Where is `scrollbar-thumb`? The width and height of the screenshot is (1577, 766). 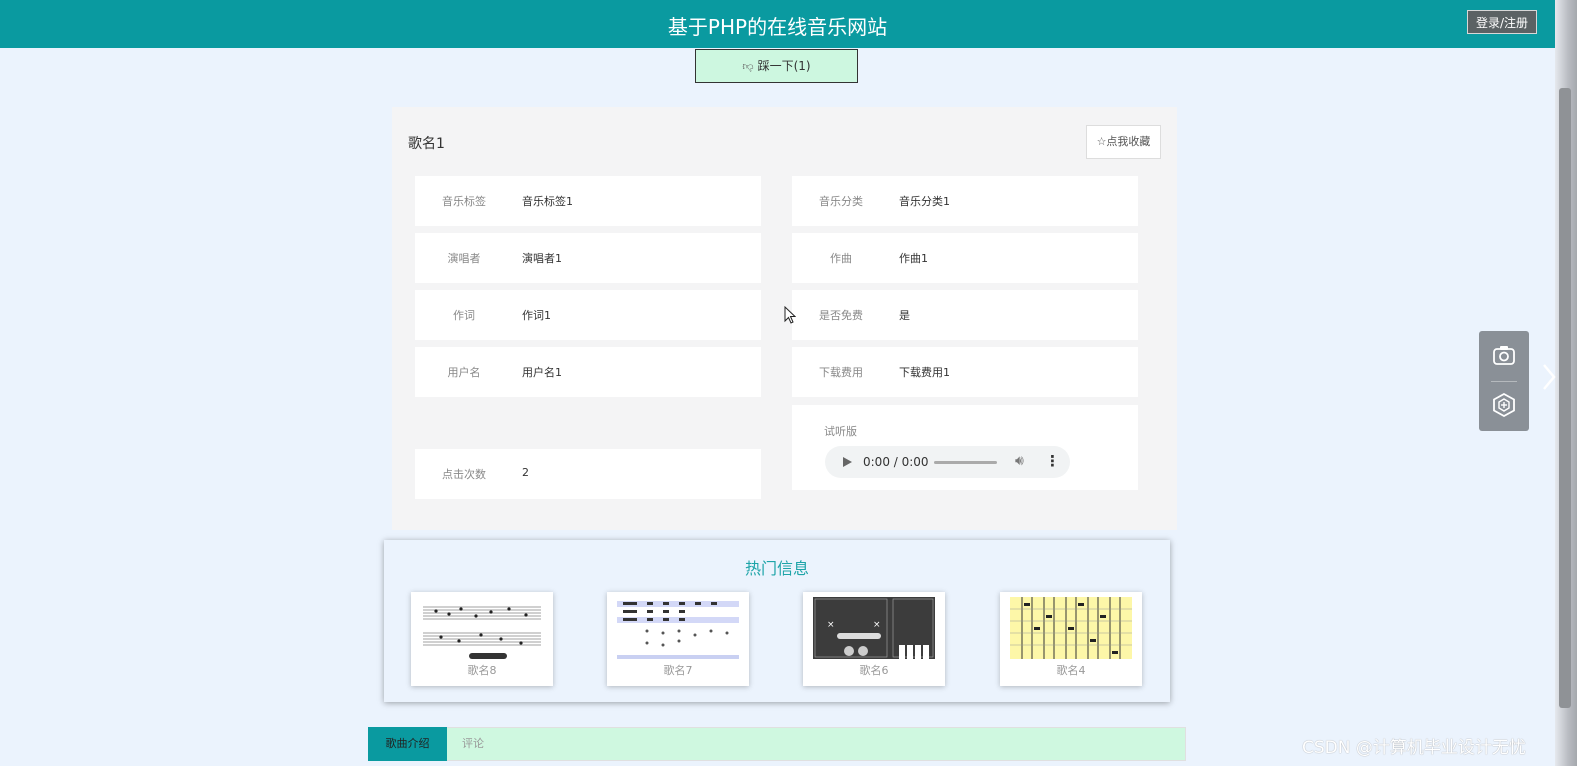 scrollbar-thumb is located at coordinates (1565, 398).